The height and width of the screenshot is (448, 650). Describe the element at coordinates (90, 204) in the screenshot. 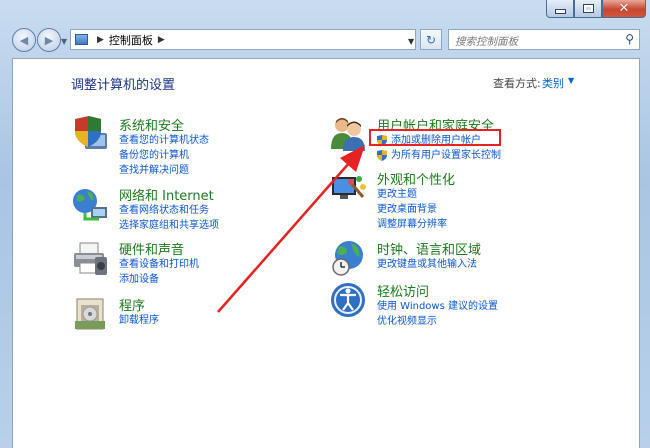

I see `network-globe-icon` at that location.